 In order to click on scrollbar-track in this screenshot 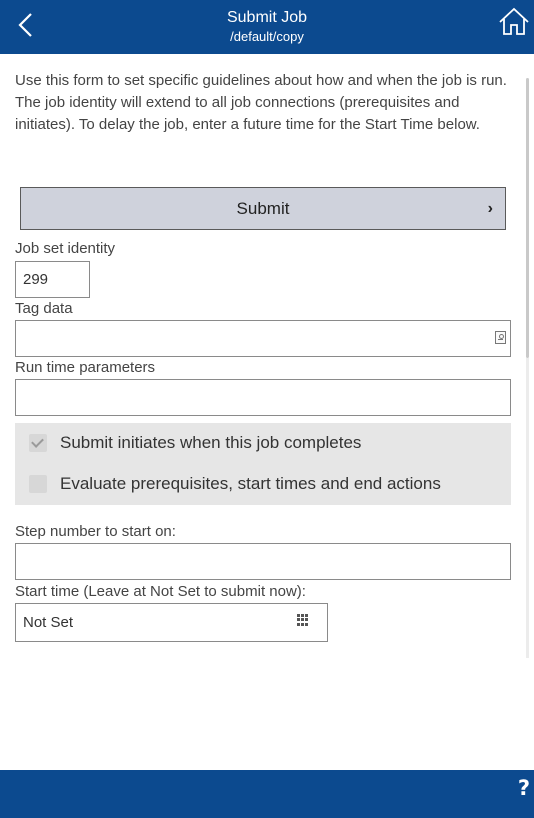, I will do `click(527, 508)`.